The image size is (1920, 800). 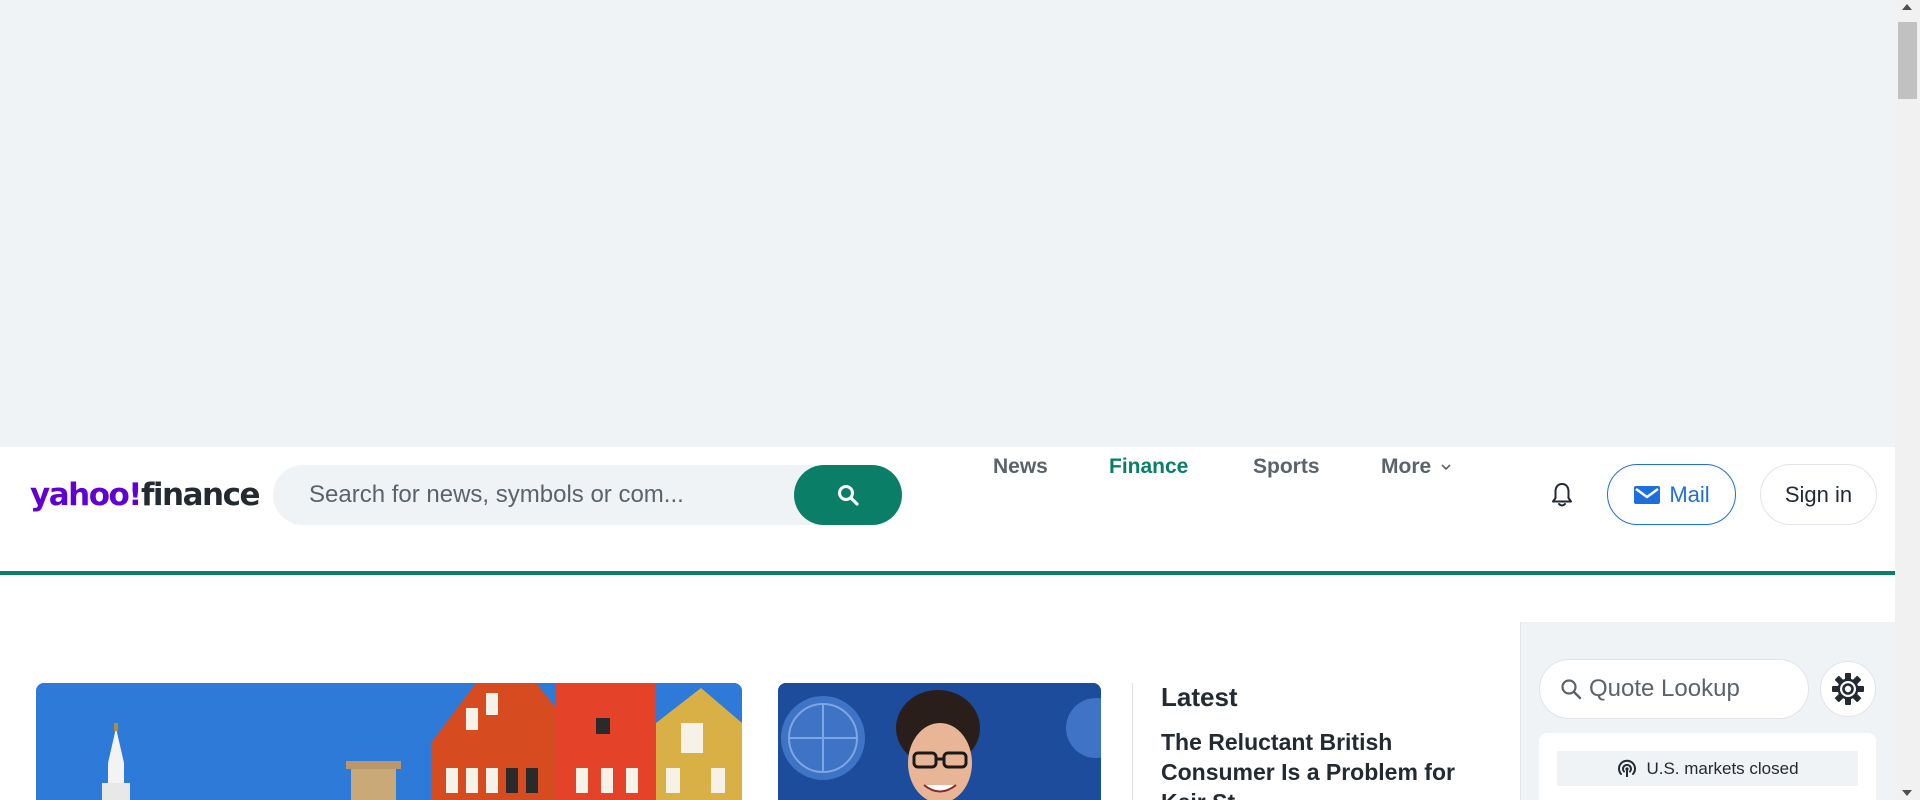 What do you see at coordinates (1446, 467) in the screenshot?
I see `chevron-down-icon` at bounding box center [1446, 467].